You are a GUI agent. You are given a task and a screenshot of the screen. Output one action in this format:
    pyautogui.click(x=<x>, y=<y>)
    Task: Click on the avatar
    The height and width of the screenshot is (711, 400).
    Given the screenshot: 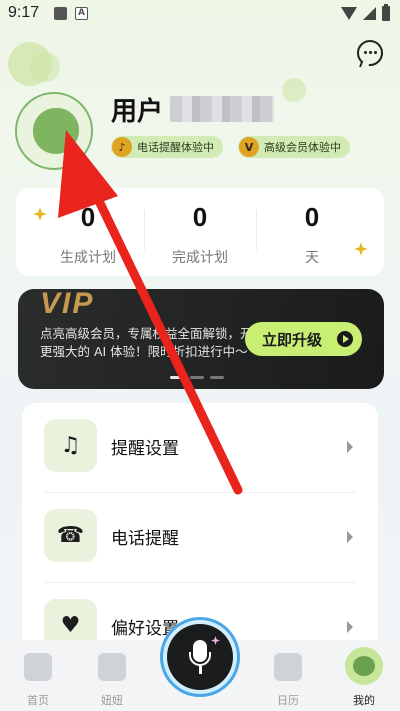 What is the action you would take?
    pyautogui.click(x=54, y=131)
    